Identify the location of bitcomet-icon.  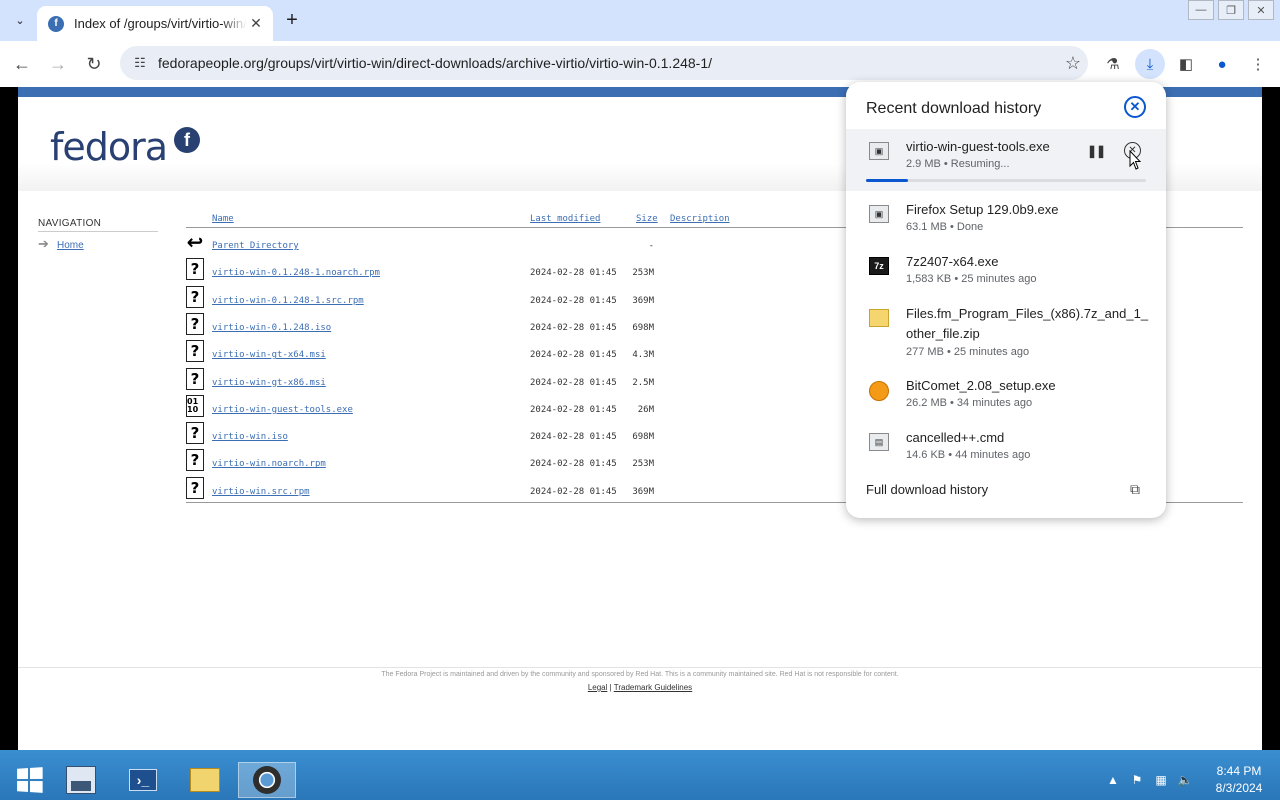
(879, 391).